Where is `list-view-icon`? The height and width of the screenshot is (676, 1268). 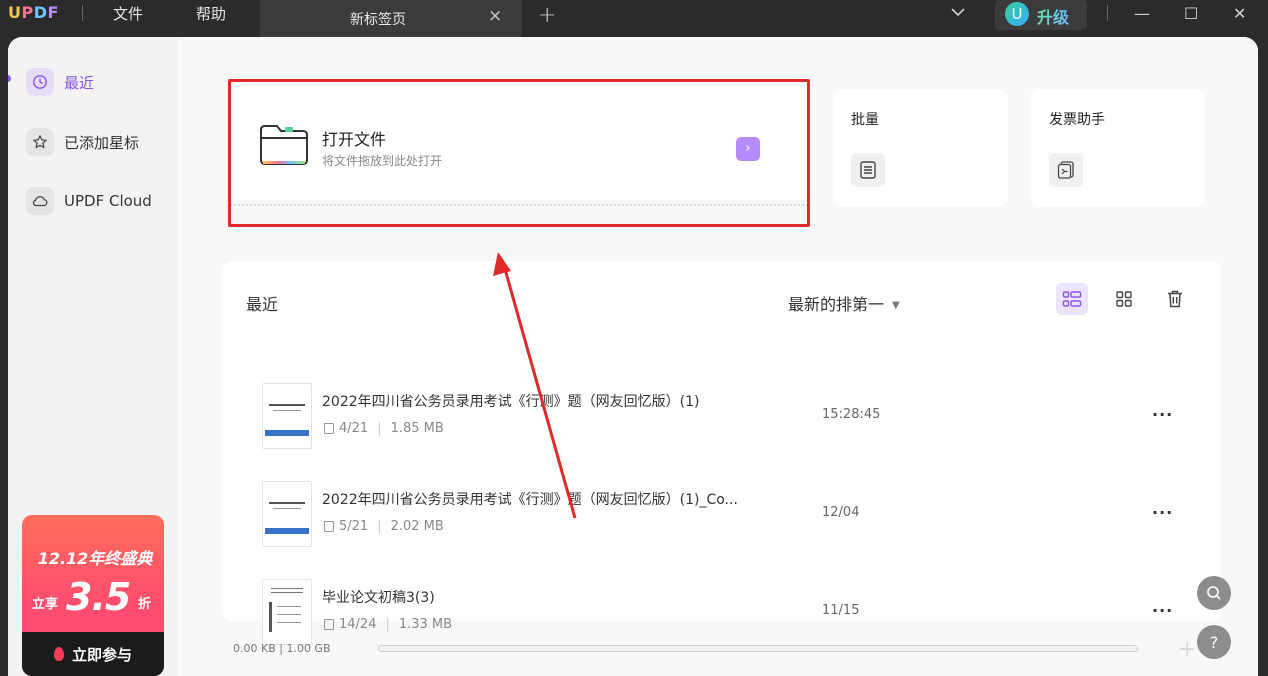
list-view-icon is located at coordinates (1072, 299).